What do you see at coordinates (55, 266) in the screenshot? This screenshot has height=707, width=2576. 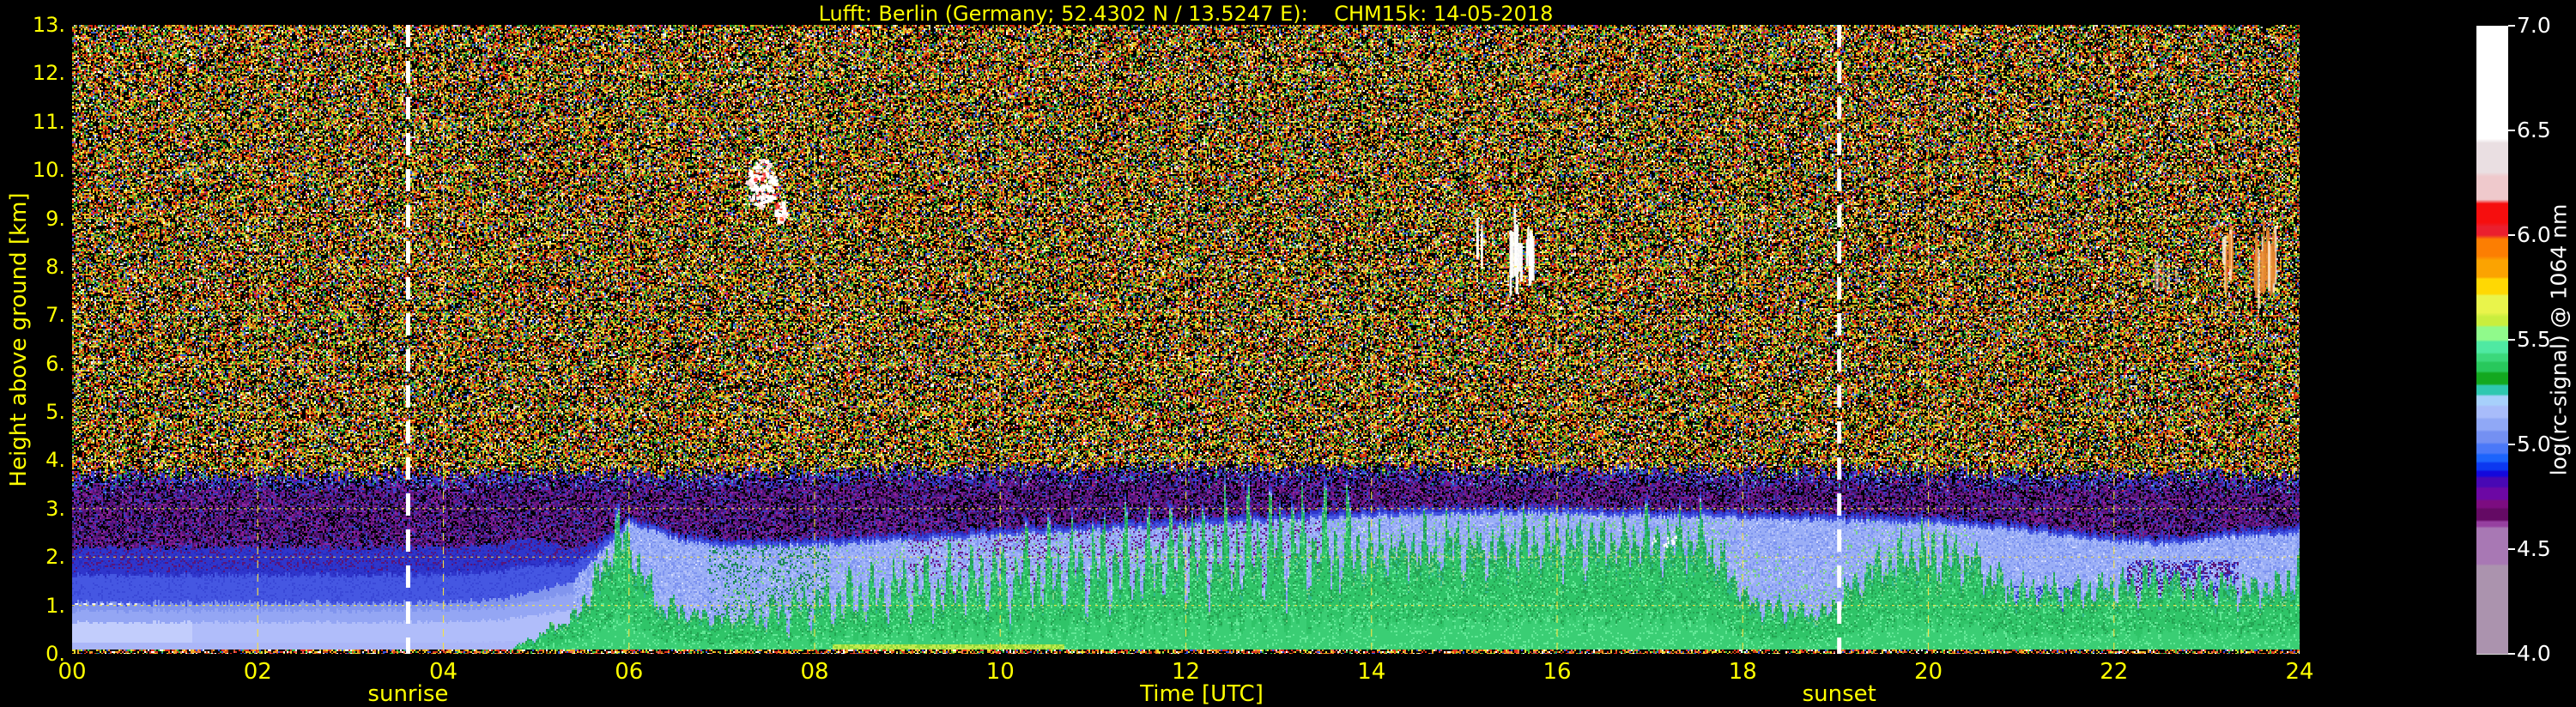 I see `y-tick-label: 8.` at bounding box center [55, 266].